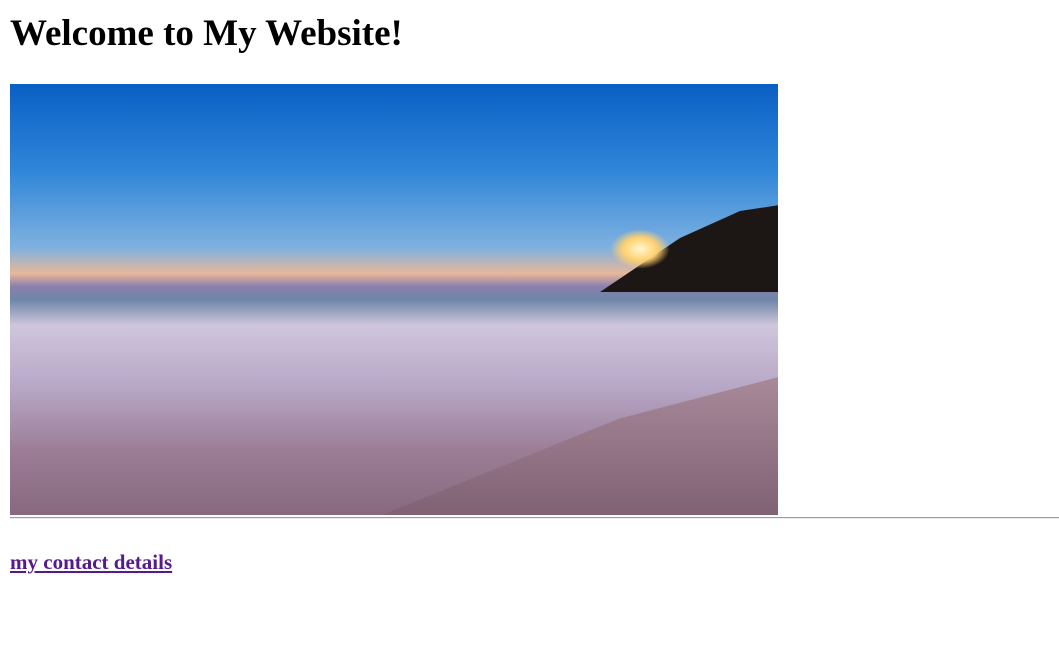  I want to click on sun, so click(640, 249).